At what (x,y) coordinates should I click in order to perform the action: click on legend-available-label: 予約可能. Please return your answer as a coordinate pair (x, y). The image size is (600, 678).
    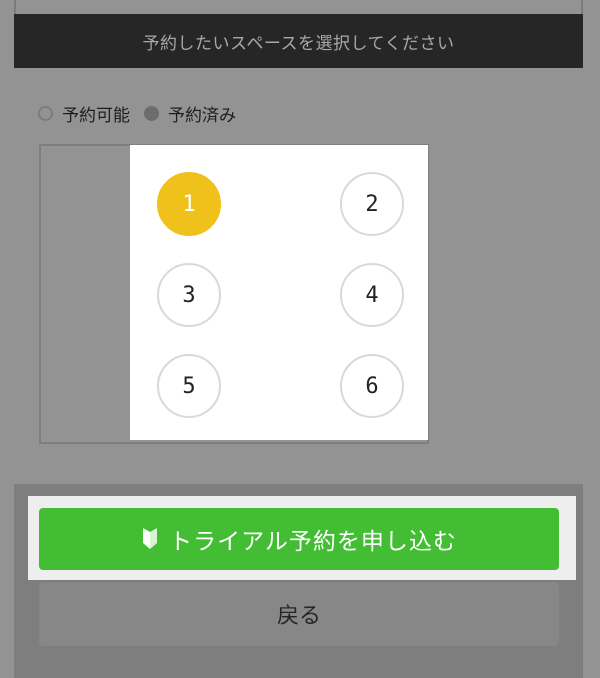
    Looking at the image, I should click on (96, 116).